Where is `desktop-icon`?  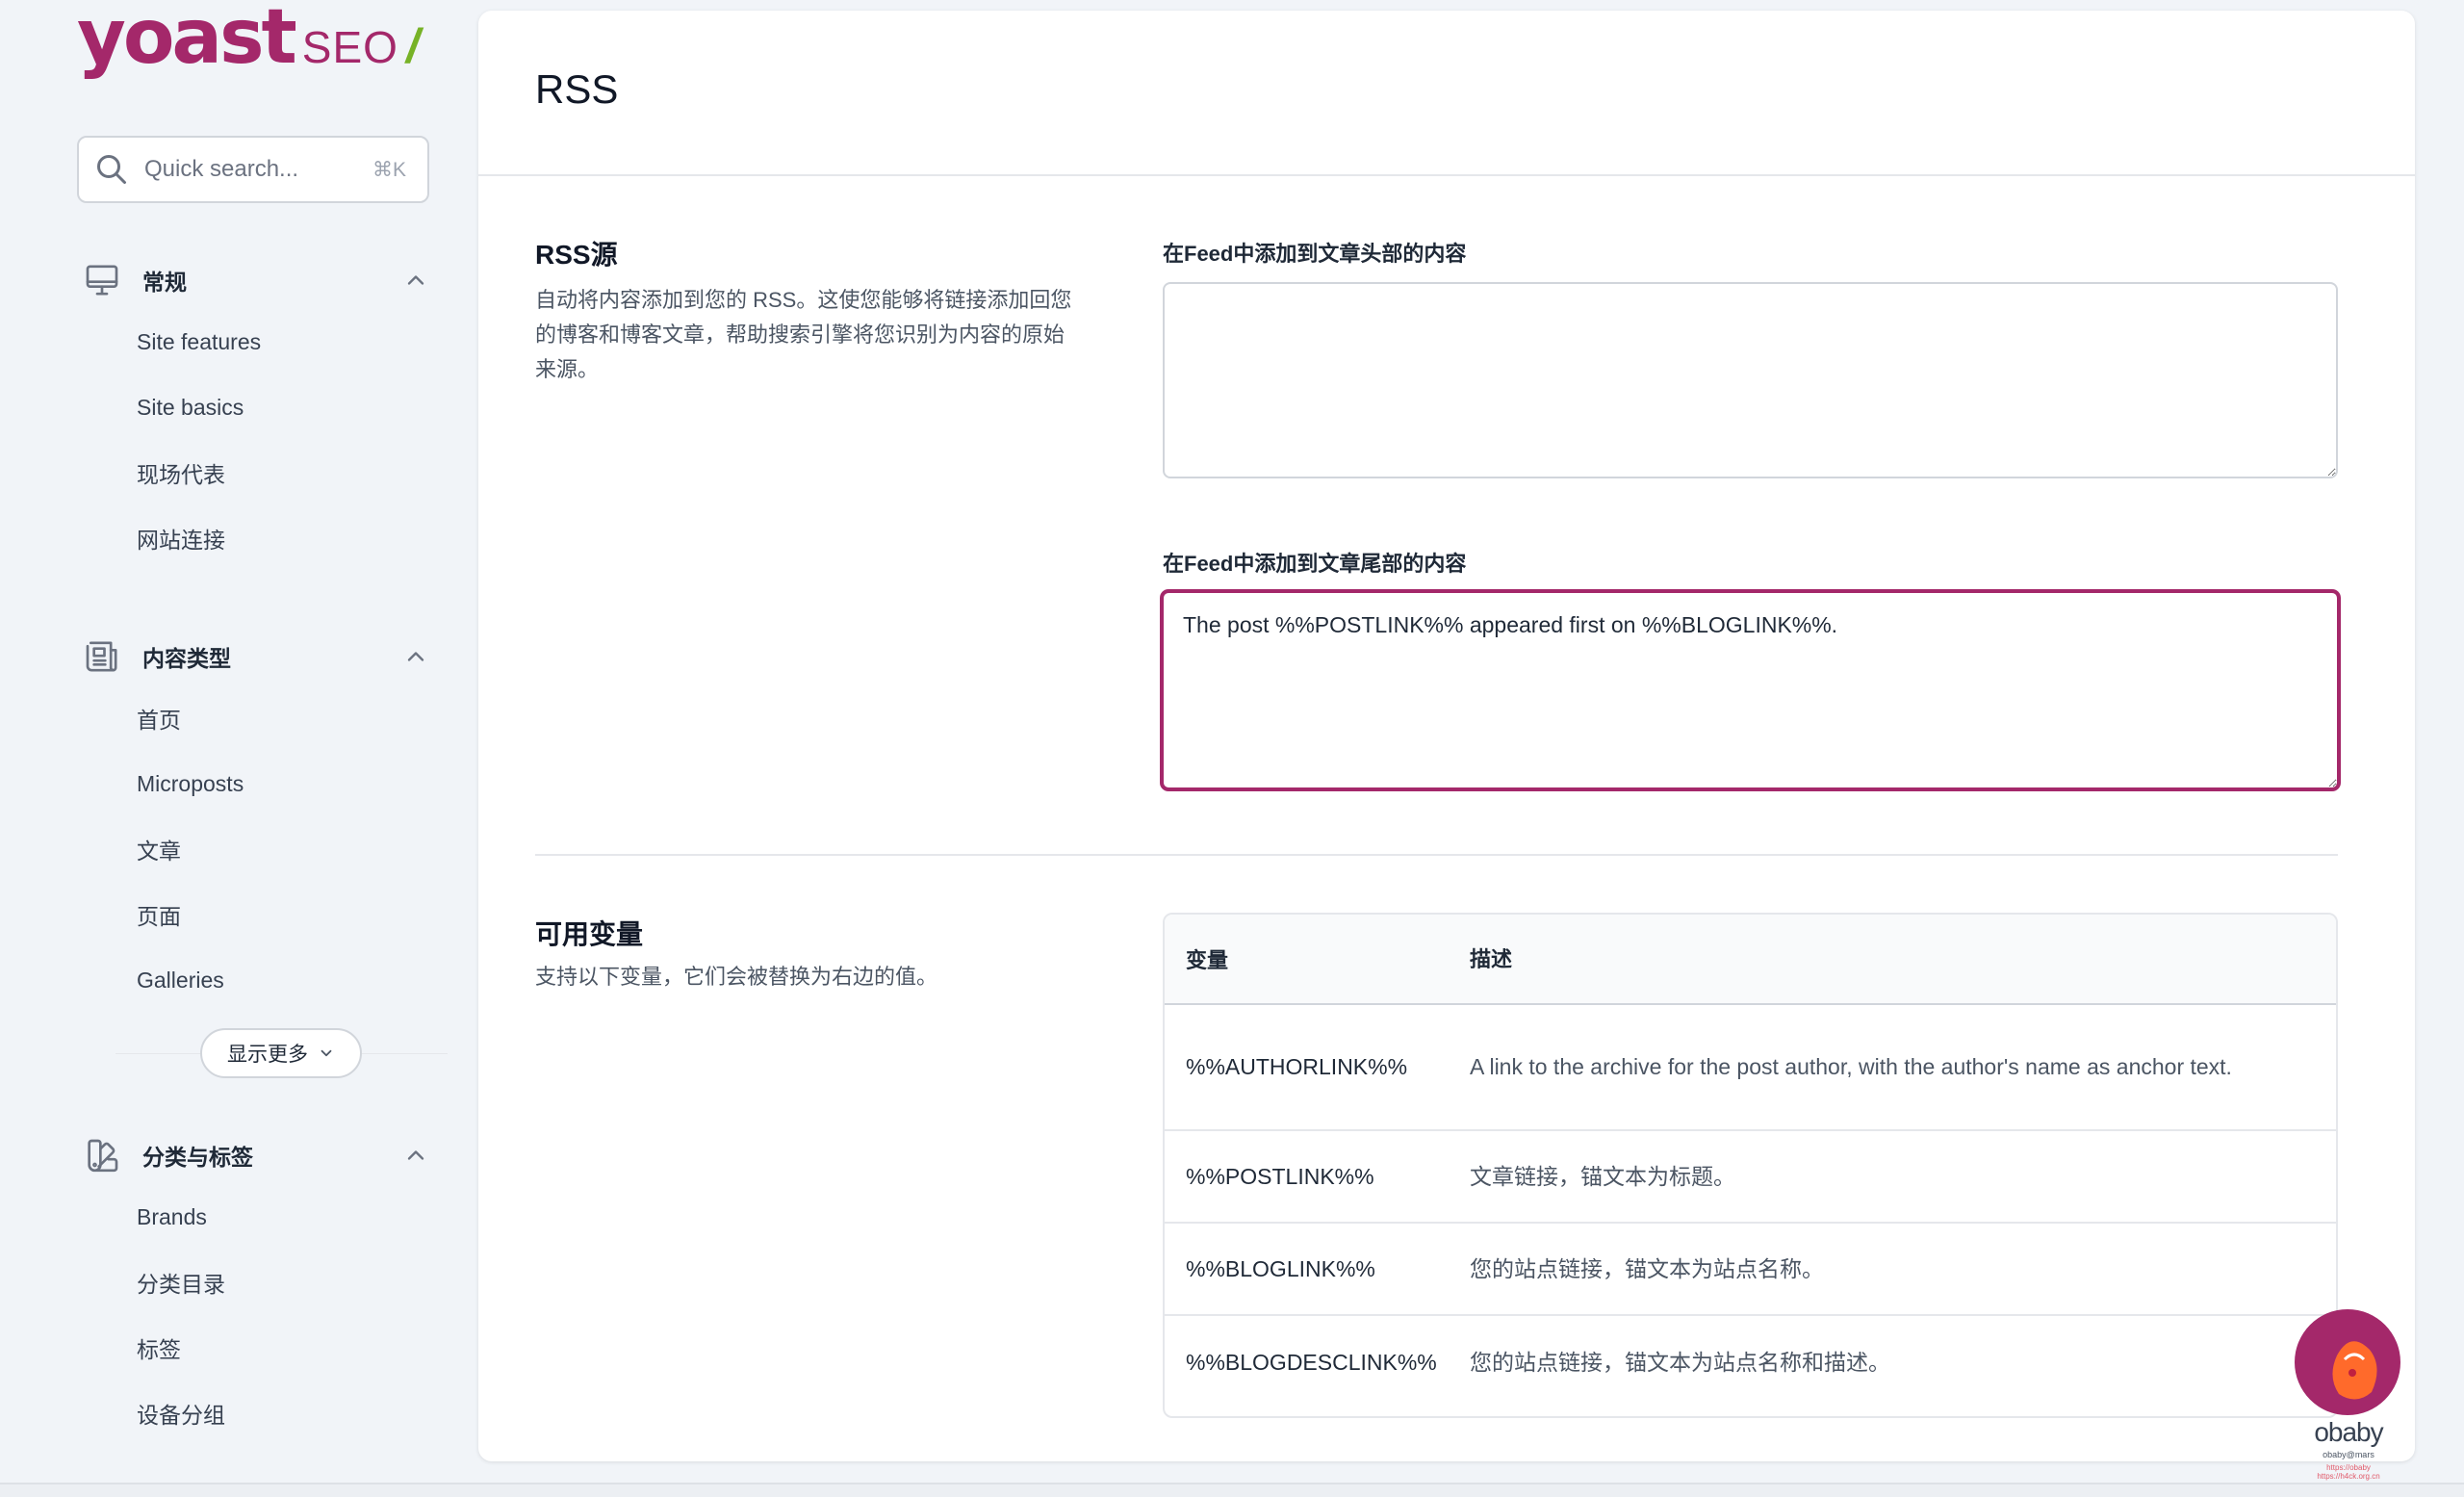 desktop-icon is located at coordinates (102, 280).